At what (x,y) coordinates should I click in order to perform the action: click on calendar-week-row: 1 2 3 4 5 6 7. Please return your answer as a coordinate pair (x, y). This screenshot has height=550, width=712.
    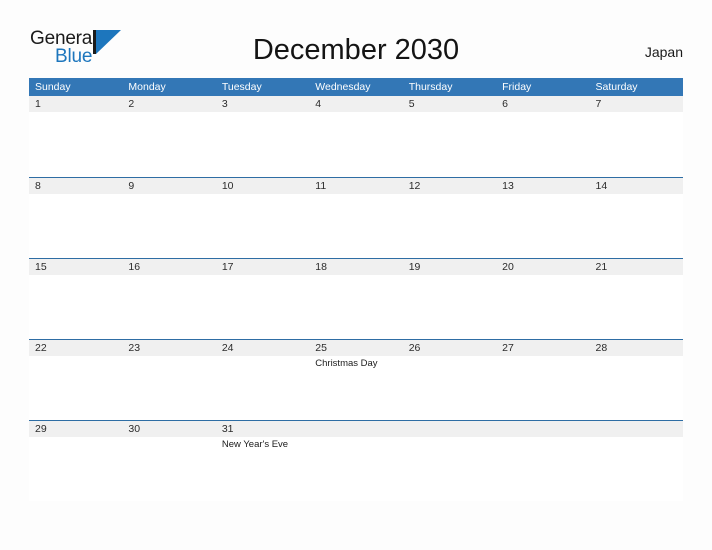
    Looking at the image, I should click on (356, 136).